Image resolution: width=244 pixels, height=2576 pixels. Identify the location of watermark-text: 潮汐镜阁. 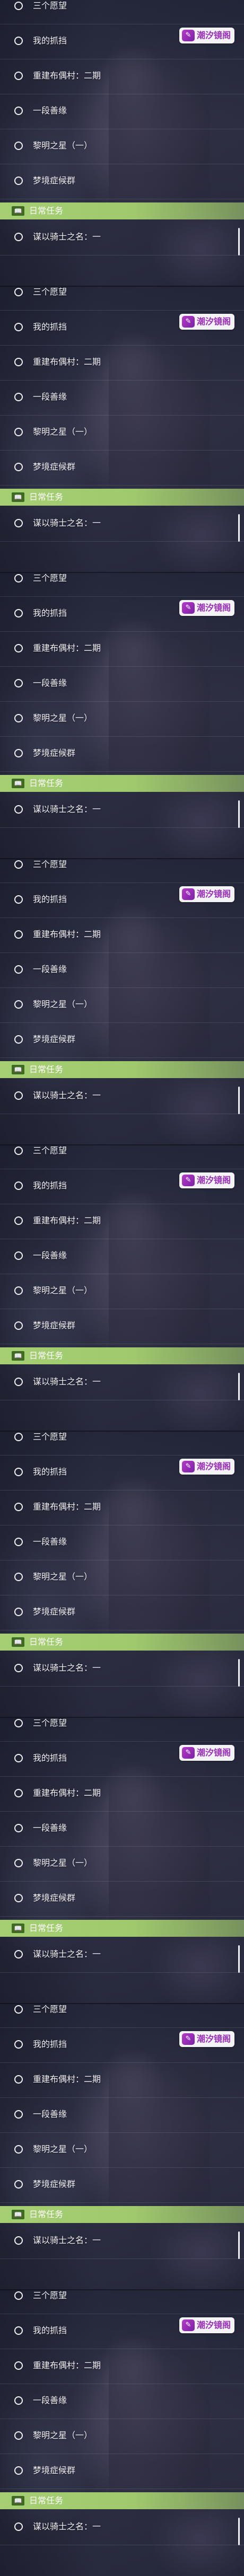
(214, 1466).